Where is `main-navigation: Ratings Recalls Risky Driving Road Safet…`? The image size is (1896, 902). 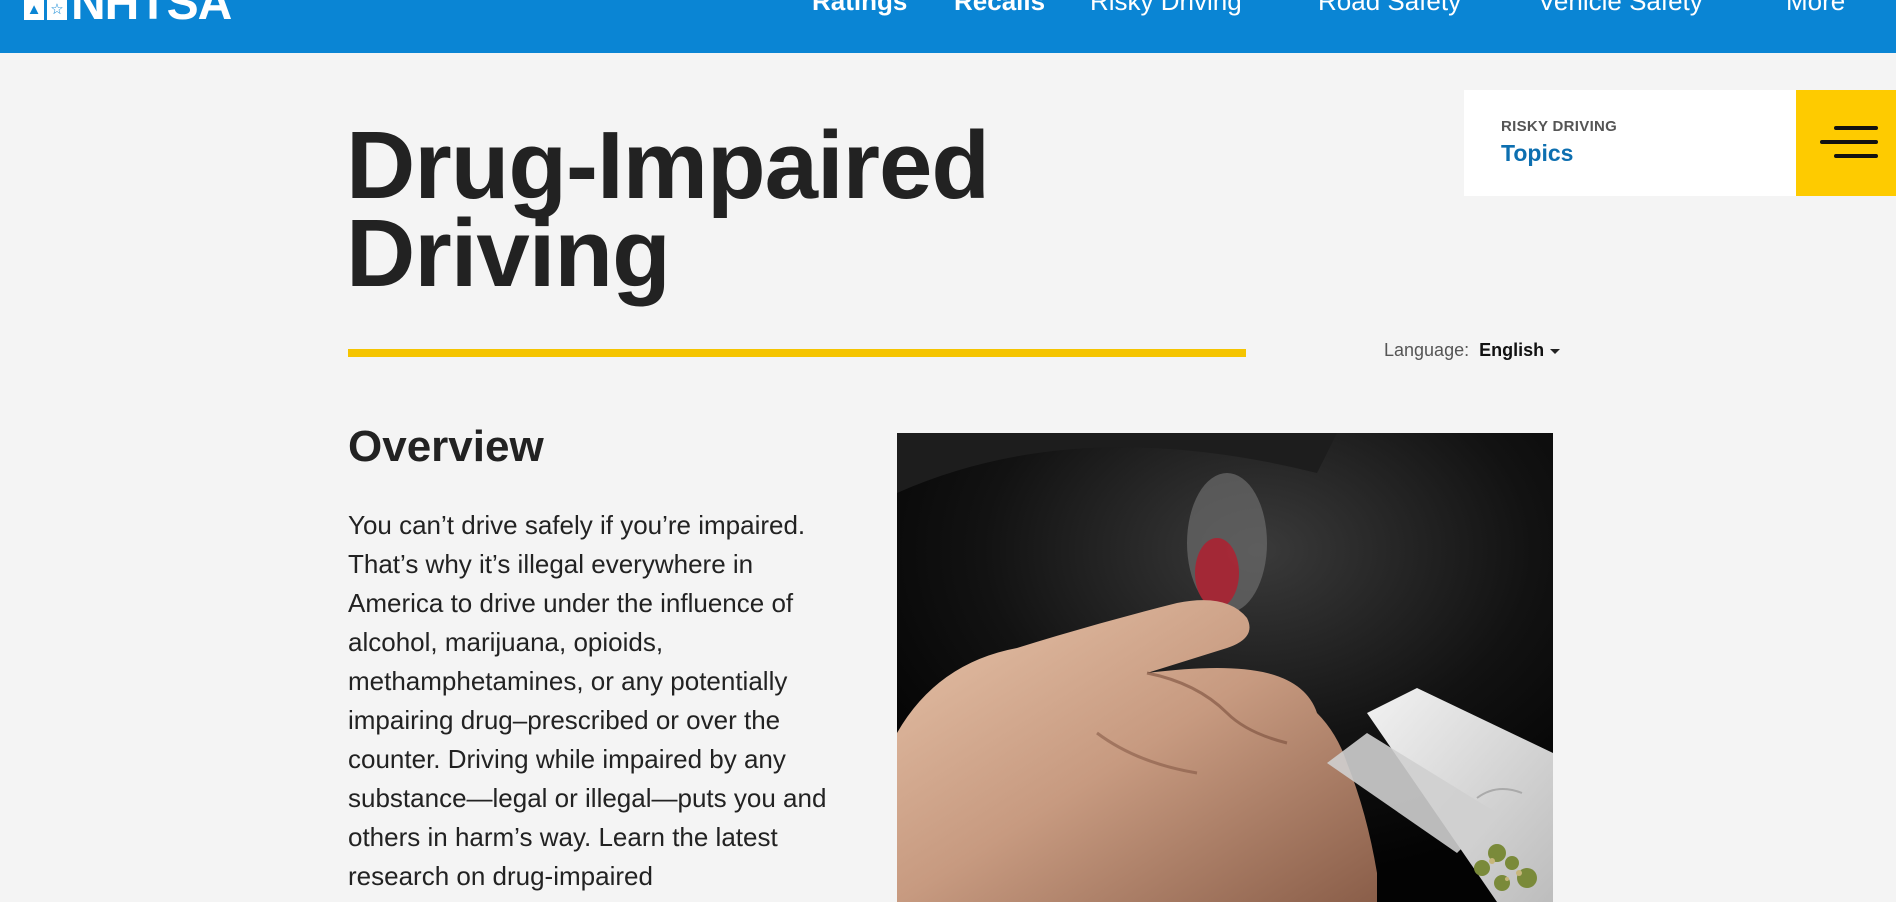 main-navigation: Ratings Recalls Risky Driving Road Safet… is located at coordinates (948, 8).